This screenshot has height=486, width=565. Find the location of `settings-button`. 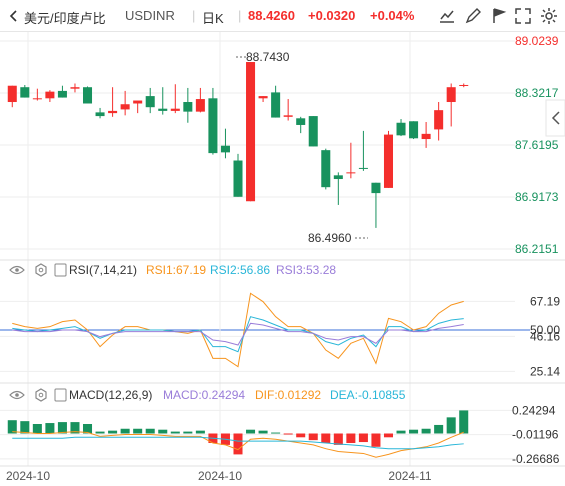

settings-button is located at coordinates (549, 16).